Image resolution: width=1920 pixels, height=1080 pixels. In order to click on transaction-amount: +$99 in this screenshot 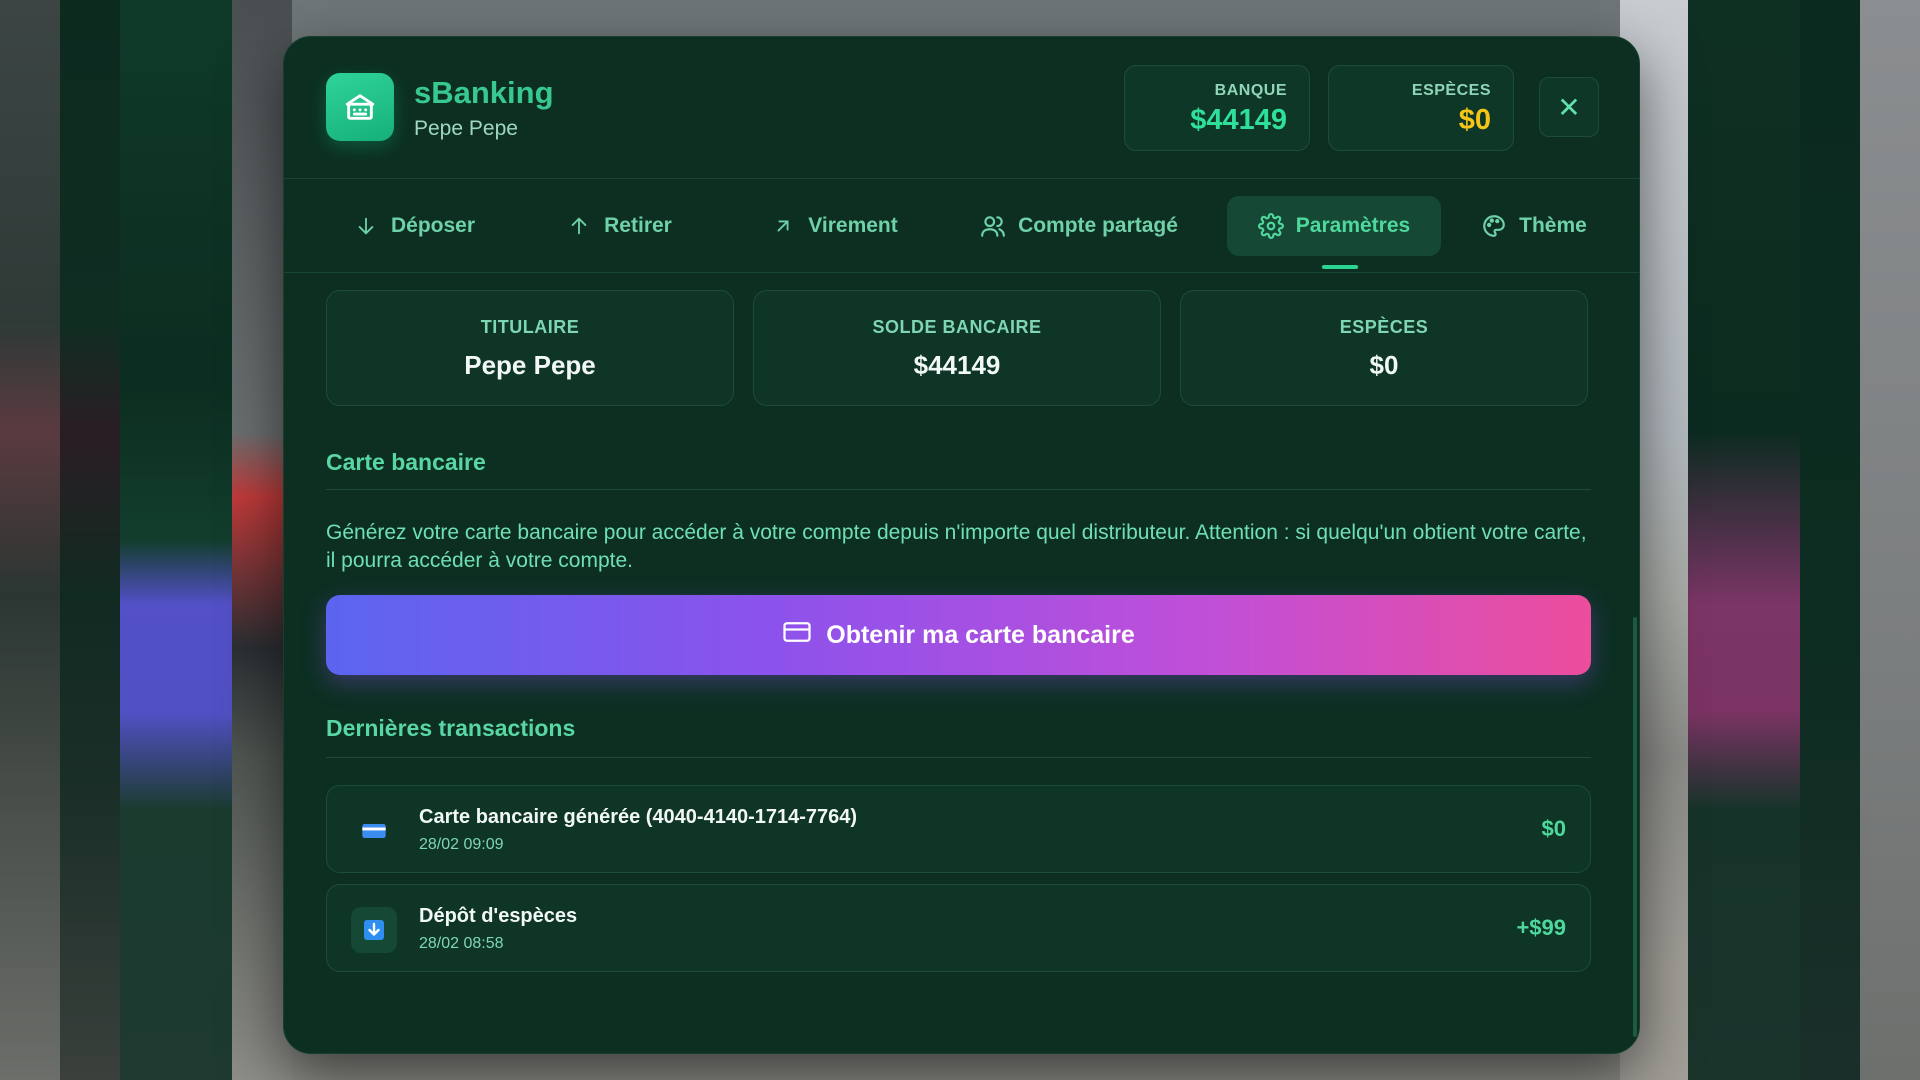, I will do `click(1541, 927)`.